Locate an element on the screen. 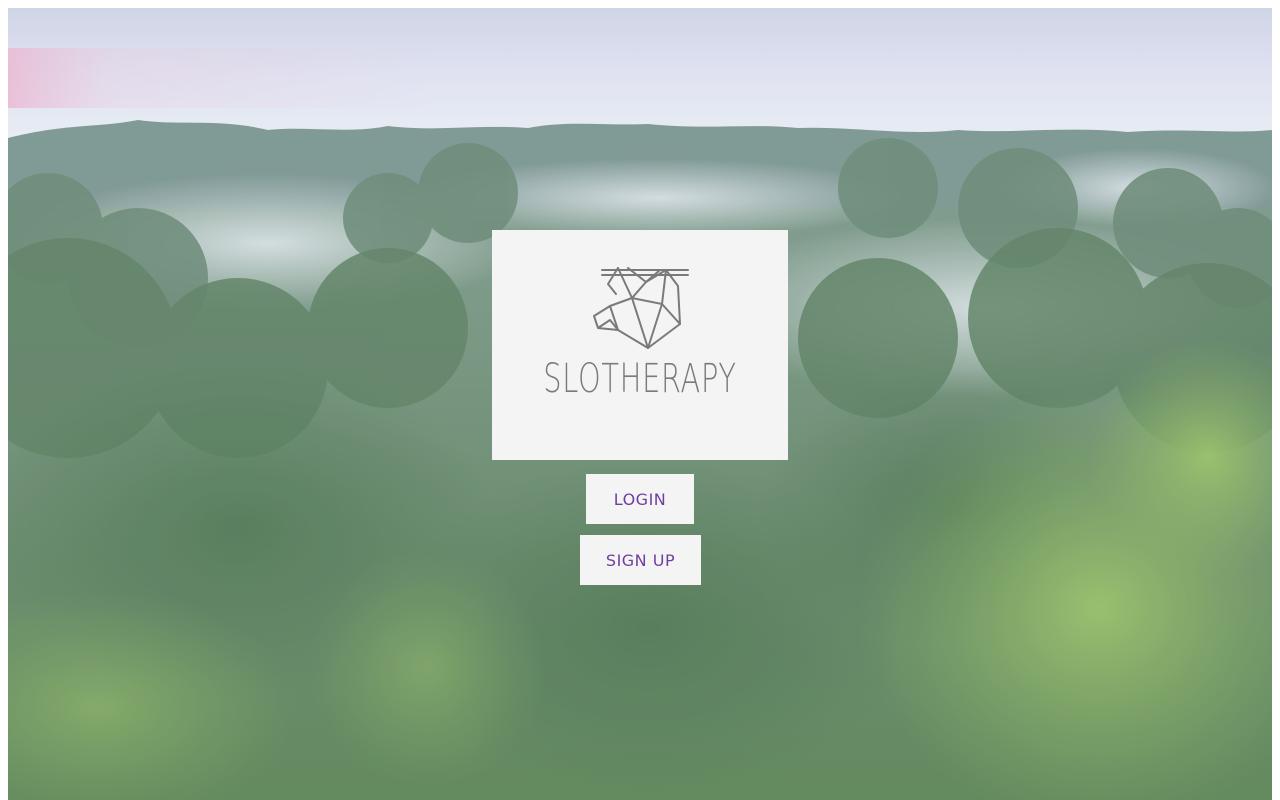 This screenshot has width=1280, height=800. logo-card: SLOTHERAPY is located at coordinates (640, 345).